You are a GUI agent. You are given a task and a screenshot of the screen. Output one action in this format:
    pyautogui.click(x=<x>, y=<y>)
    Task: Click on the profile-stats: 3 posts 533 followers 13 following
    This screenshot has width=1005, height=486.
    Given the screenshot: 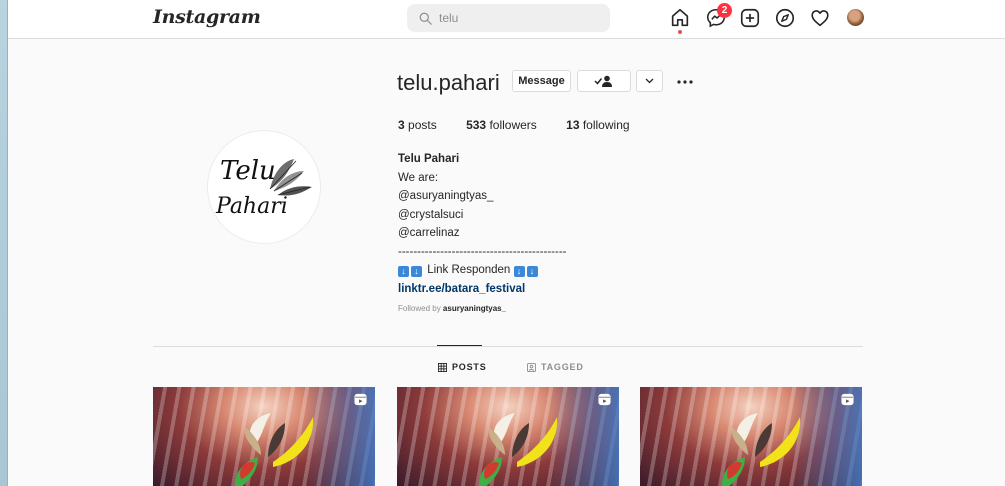 What is the action you would take?
    pyautogui.click(x=527, y=125)
    